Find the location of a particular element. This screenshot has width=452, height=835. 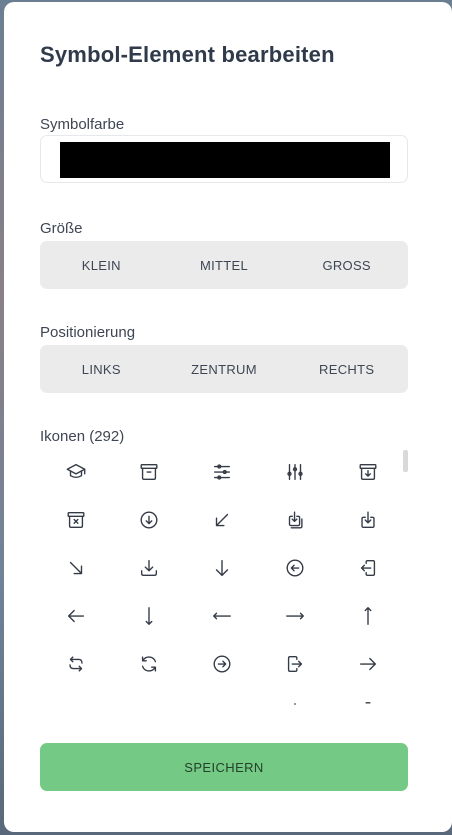

arrow-down-icon is located at coordinates (221, 568).